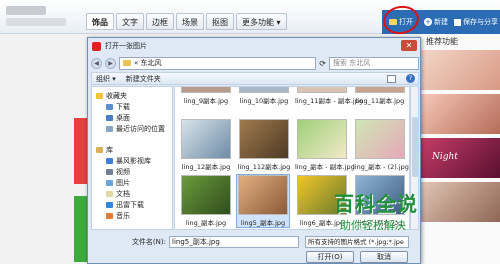  I want to click on nav-label: 收藏夹, so click(116, 96).